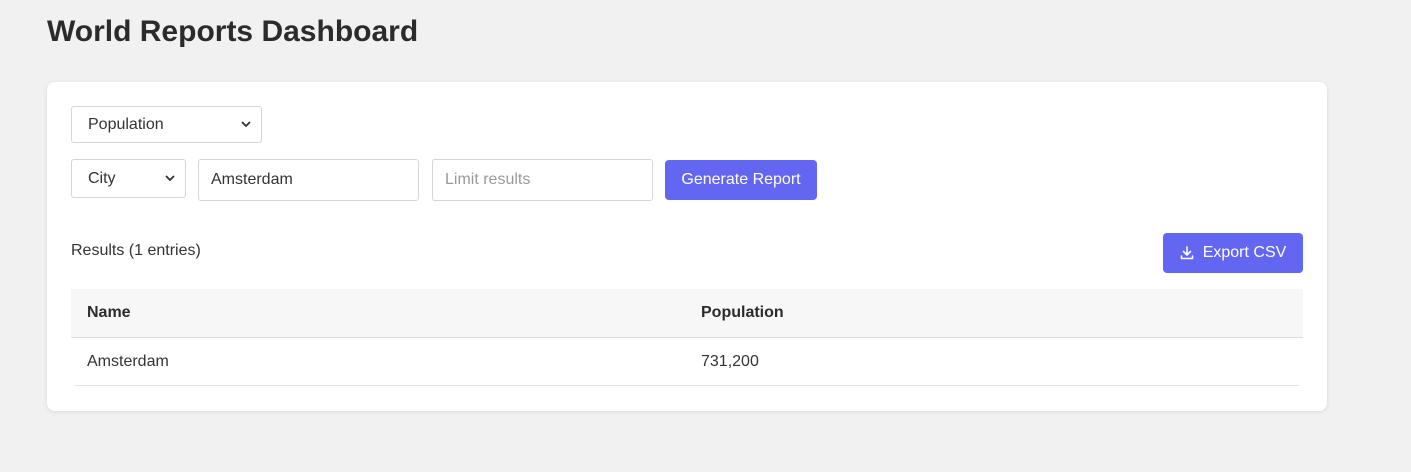 This screenshot has width=1411, height=472. What do you see at coordinates (166, 124) in the screenshot?
I see `report-type-select: Population` at bounding box center [166, 124].